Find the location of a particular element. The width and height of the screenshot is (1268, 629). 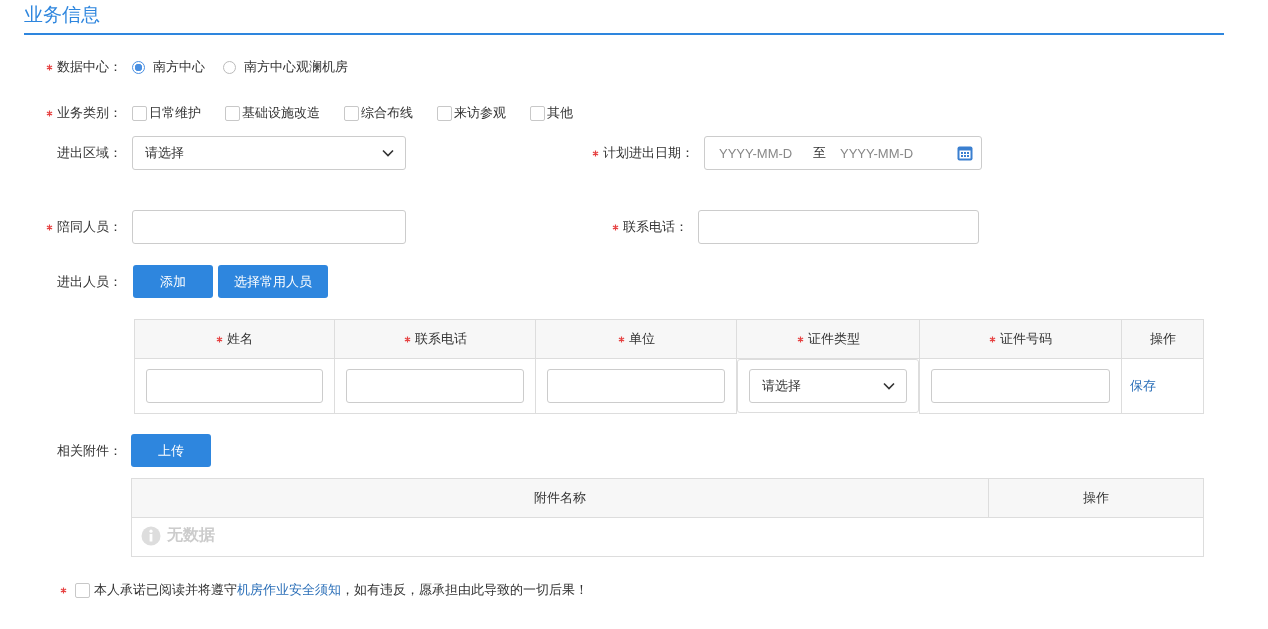

field-label: 数据中心： is located at coordinates (89, 66).